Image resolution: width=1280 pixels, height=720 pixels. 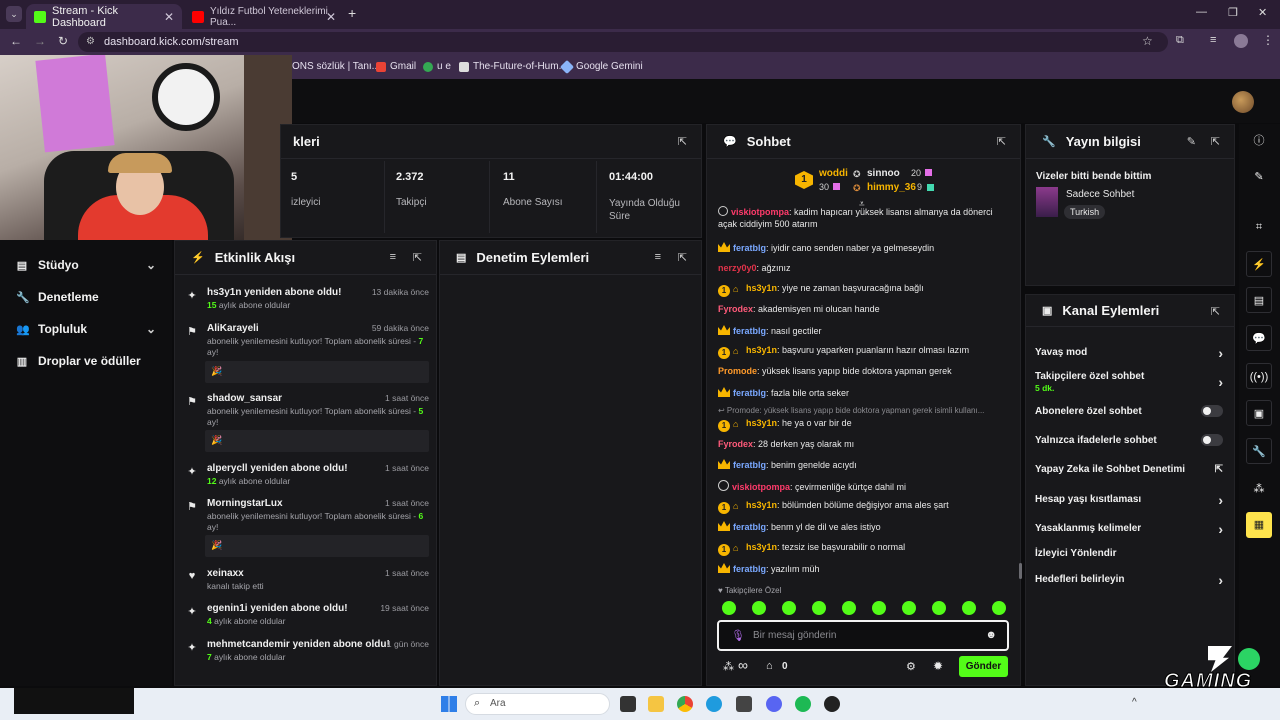 What do you see at coordinates (991, 635) in the screenshot?
I see `emoji-icon: ☻` at bounding box center [991, 635].